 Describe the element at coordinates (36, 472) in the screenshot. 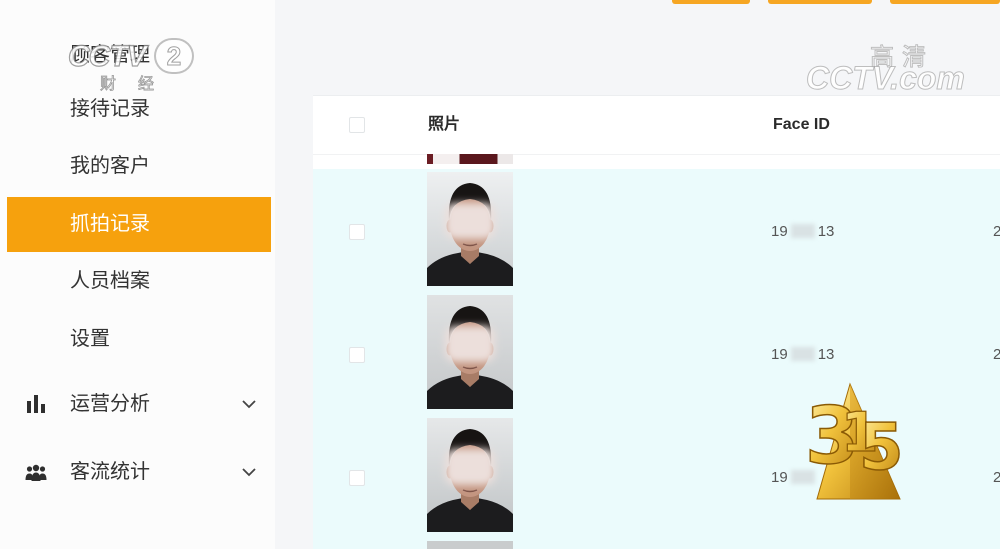

I see `people-icon` at that location.